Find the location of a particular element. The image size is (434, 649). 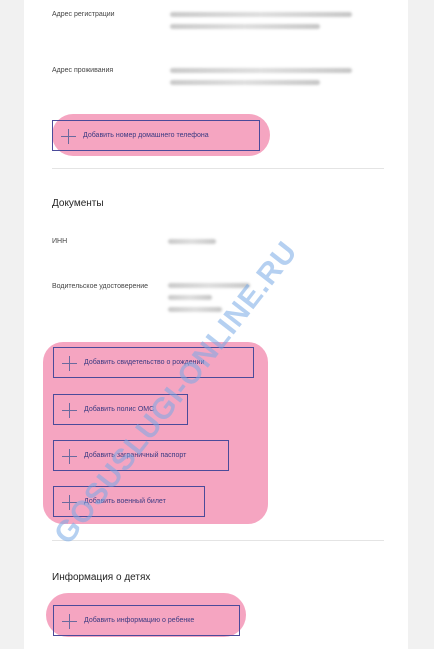

documents-title: Документы is located at coordinates (78, 203).